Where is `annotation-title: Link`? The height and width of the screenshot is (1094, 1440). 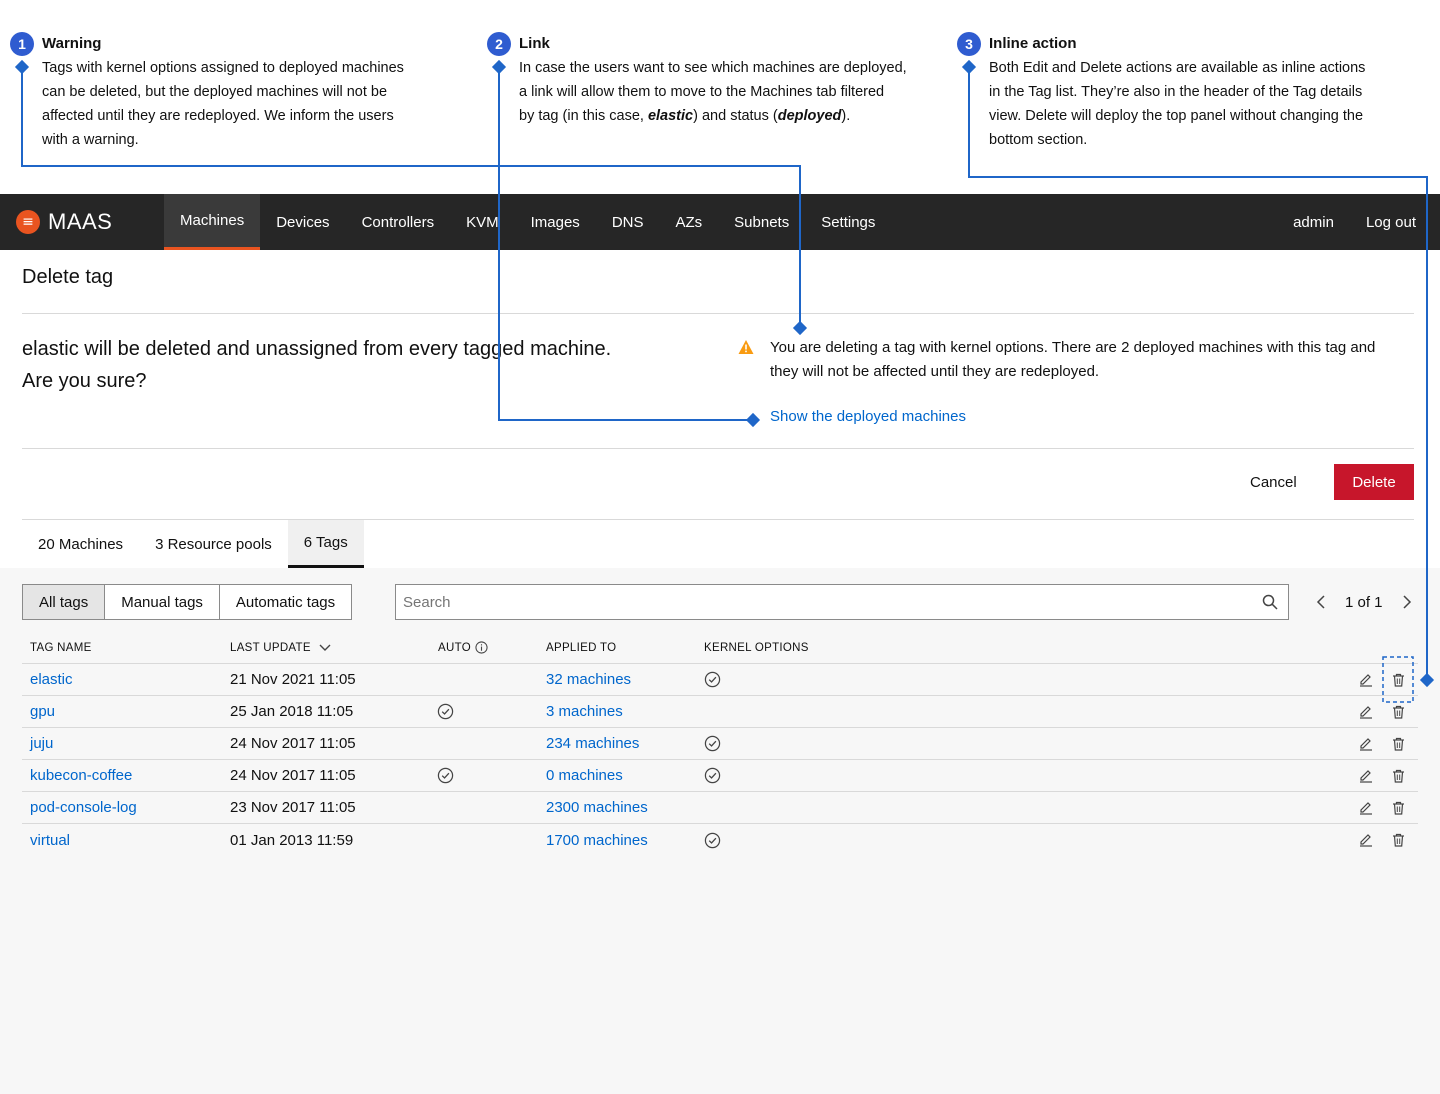 annotation-title: Link is located at coordinates (534, 43).